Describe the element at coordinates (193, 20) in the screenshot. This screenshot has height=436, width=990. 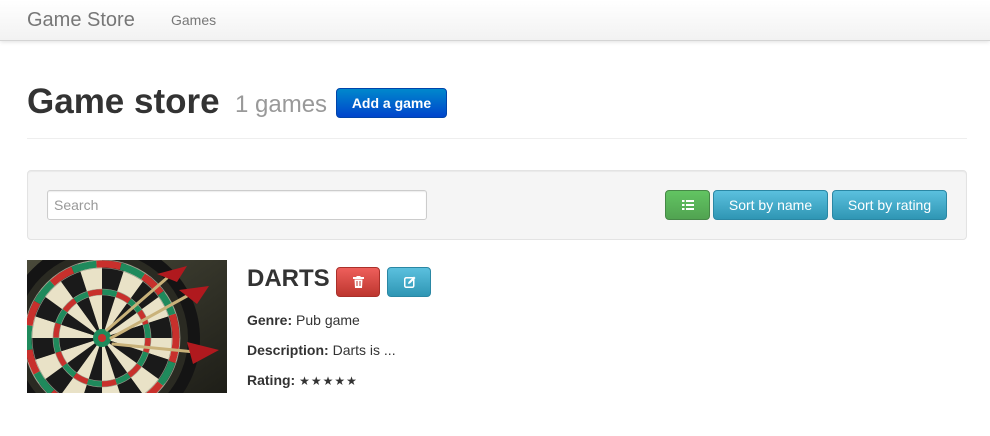
I see `nav-link-games: Games` at that location.